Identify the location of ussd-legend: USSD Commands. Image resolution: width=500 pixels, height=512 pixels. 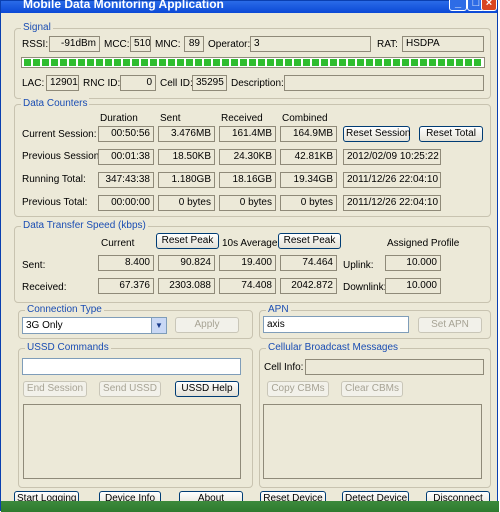
(68, 347).